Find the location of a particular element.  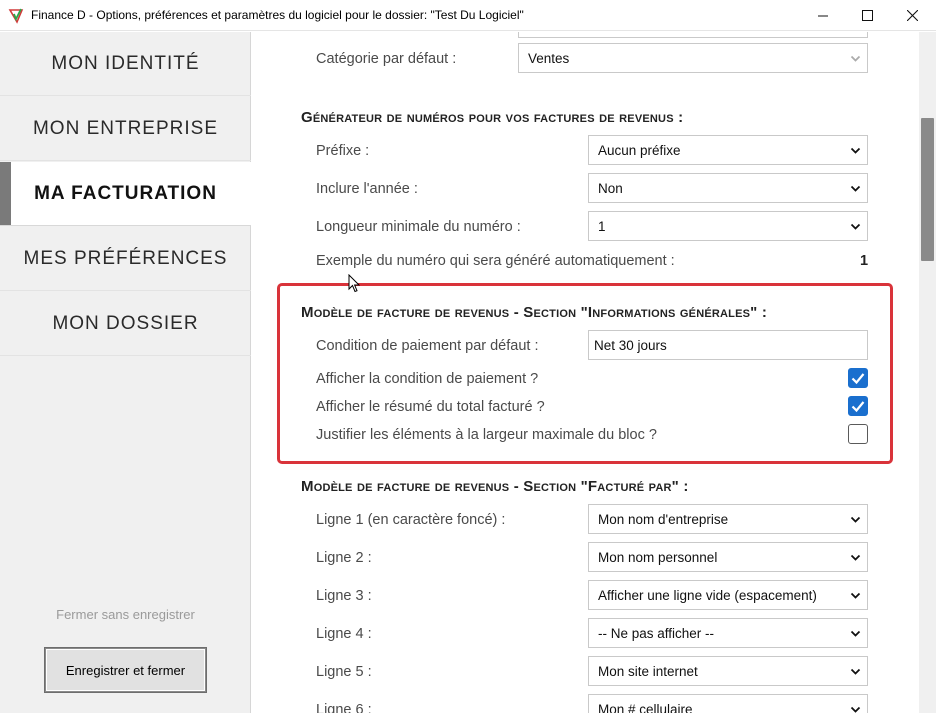

previous-field-select is located at coordinates (693, 35).